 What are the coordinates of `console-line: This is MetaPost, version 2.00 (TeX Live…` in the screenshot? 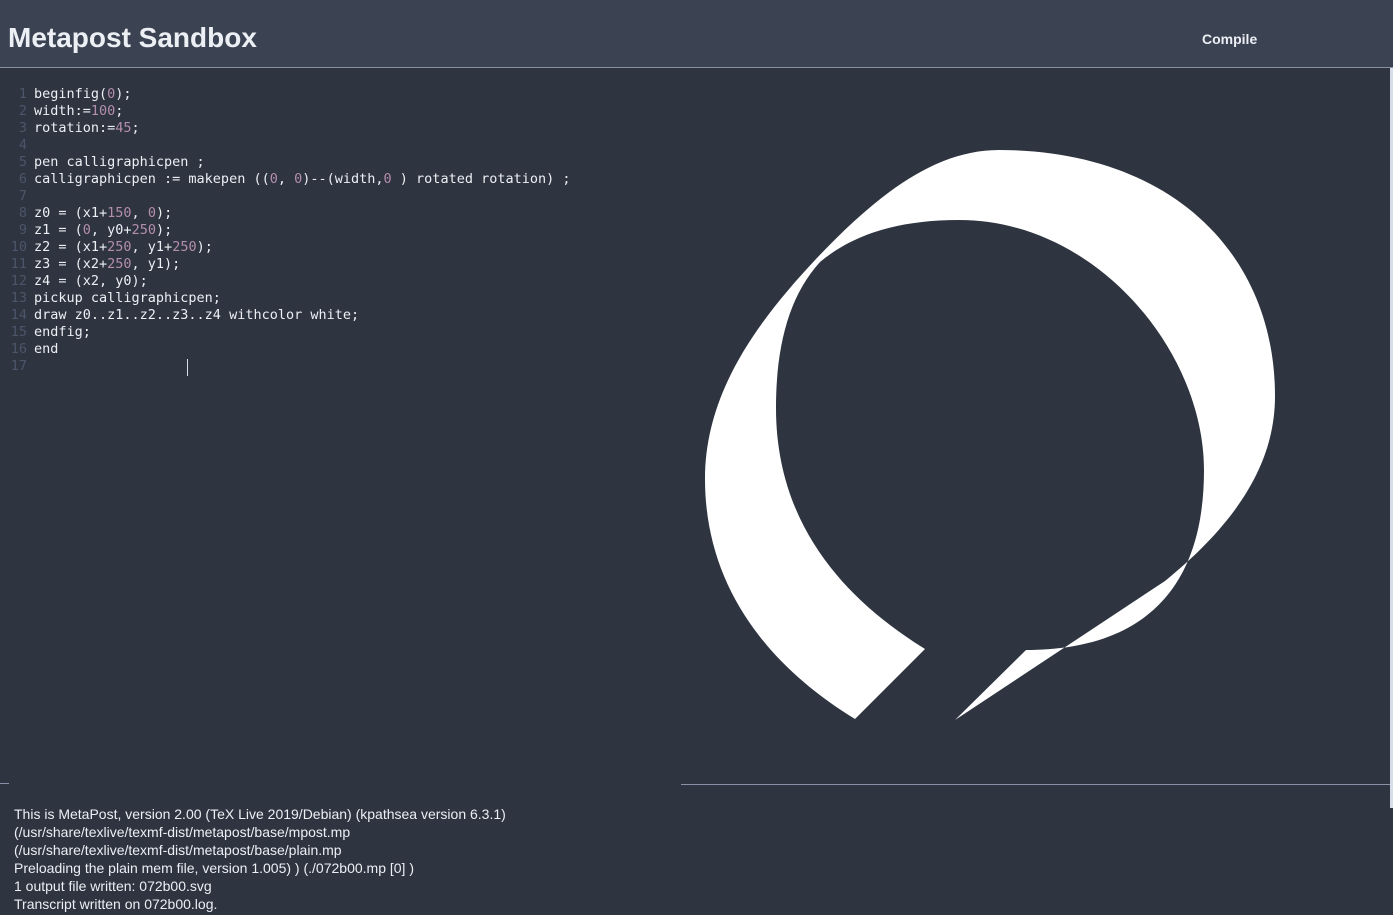 It's located at (260, 814).